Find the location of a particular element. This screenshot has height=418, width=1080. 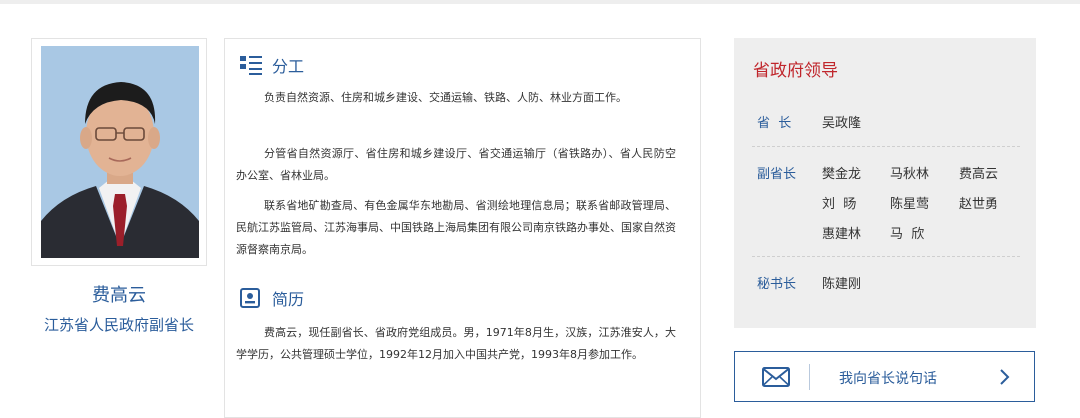

profile-name: 费高云 is located at coordinates (119, 295).